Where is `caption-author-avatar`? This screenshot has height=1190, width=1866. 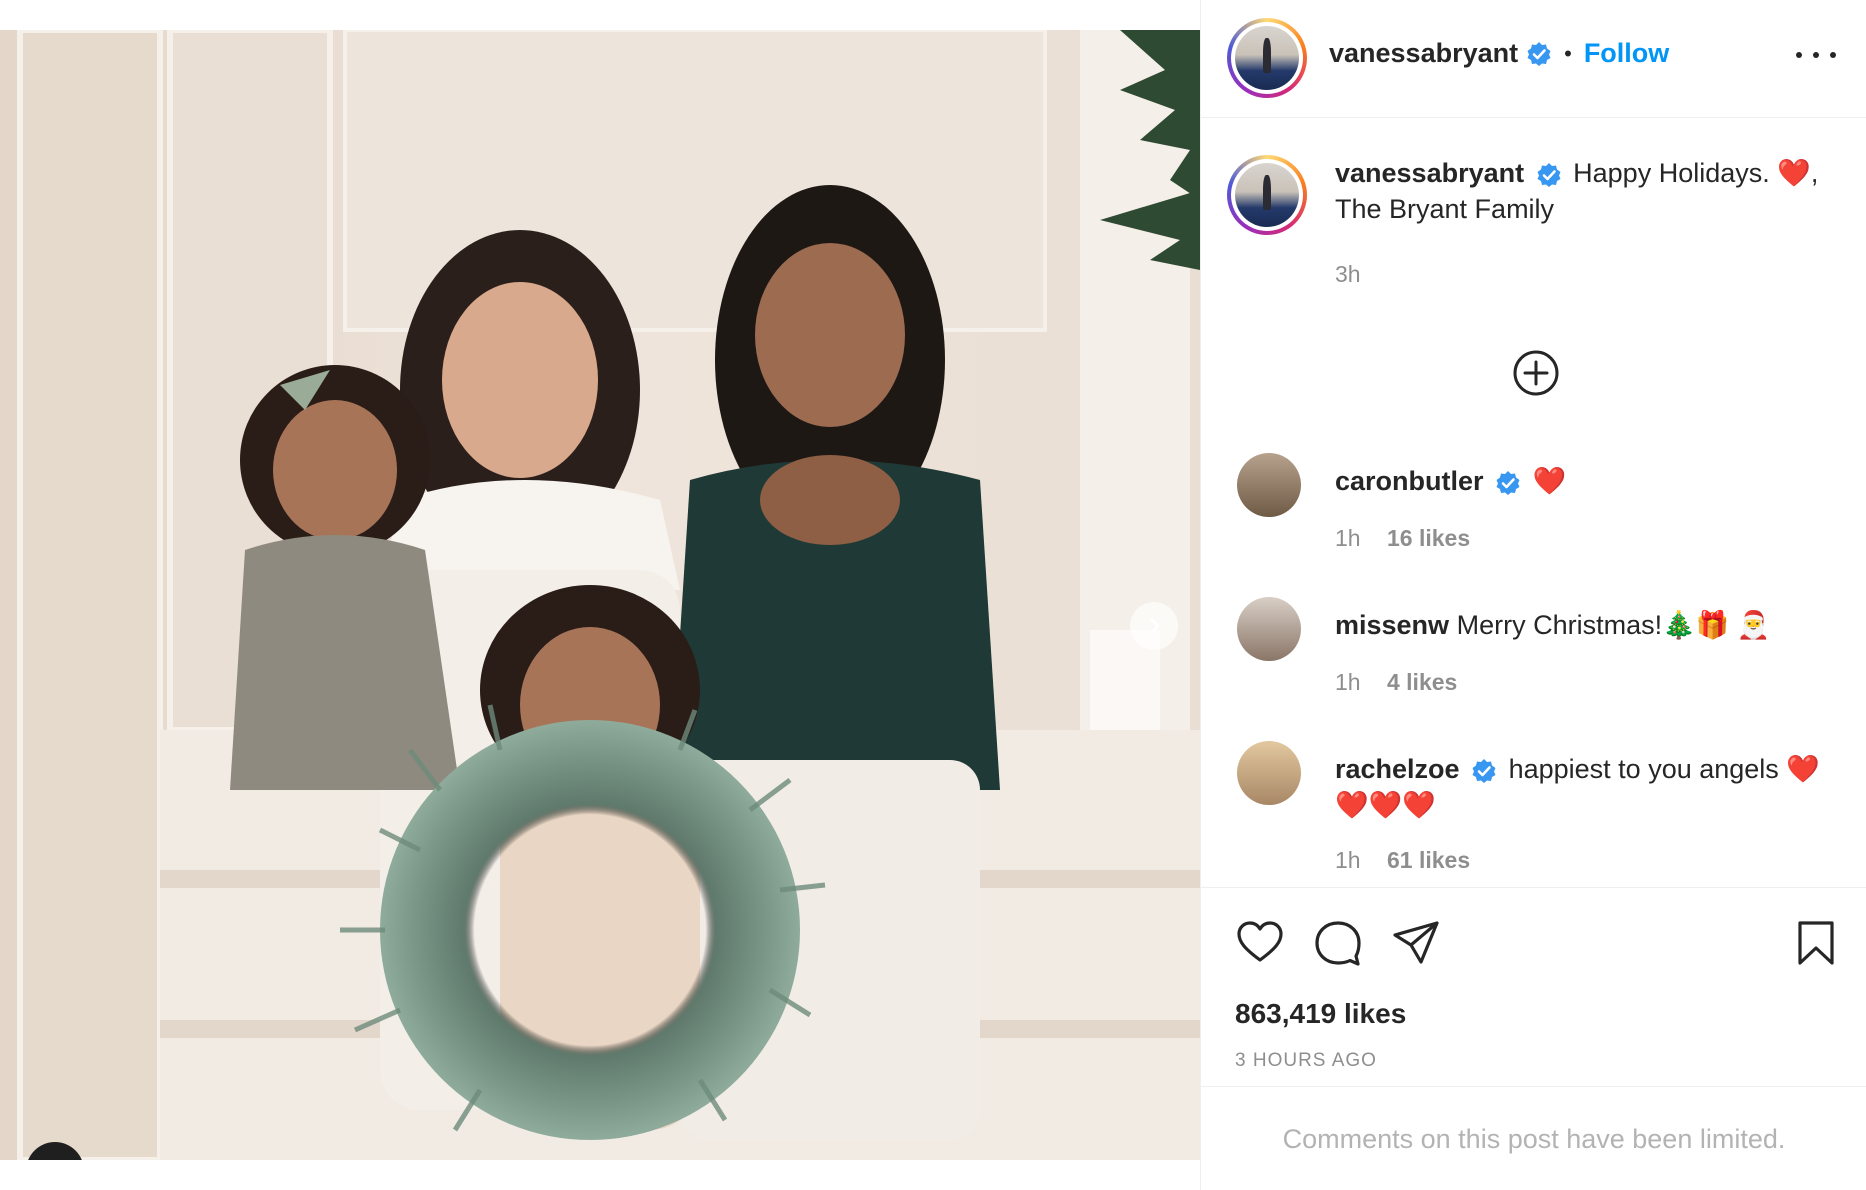
caption-author-avatar is located at coordinates (1267, 195).